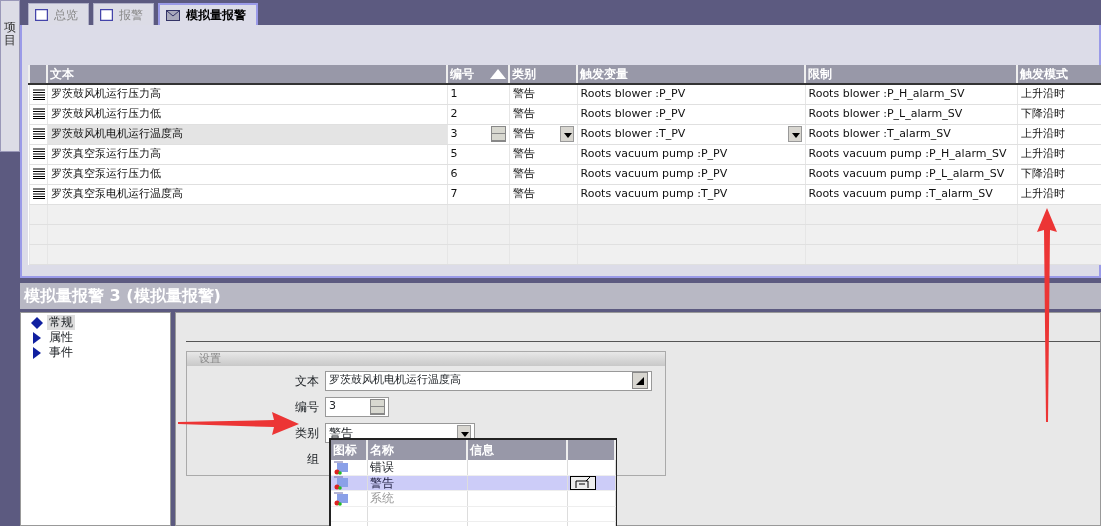 Image resolution: width=1101 pixels, height=526 pixels. I want to click on table-cell: Roots blower :T_PV, so click(691, 134).